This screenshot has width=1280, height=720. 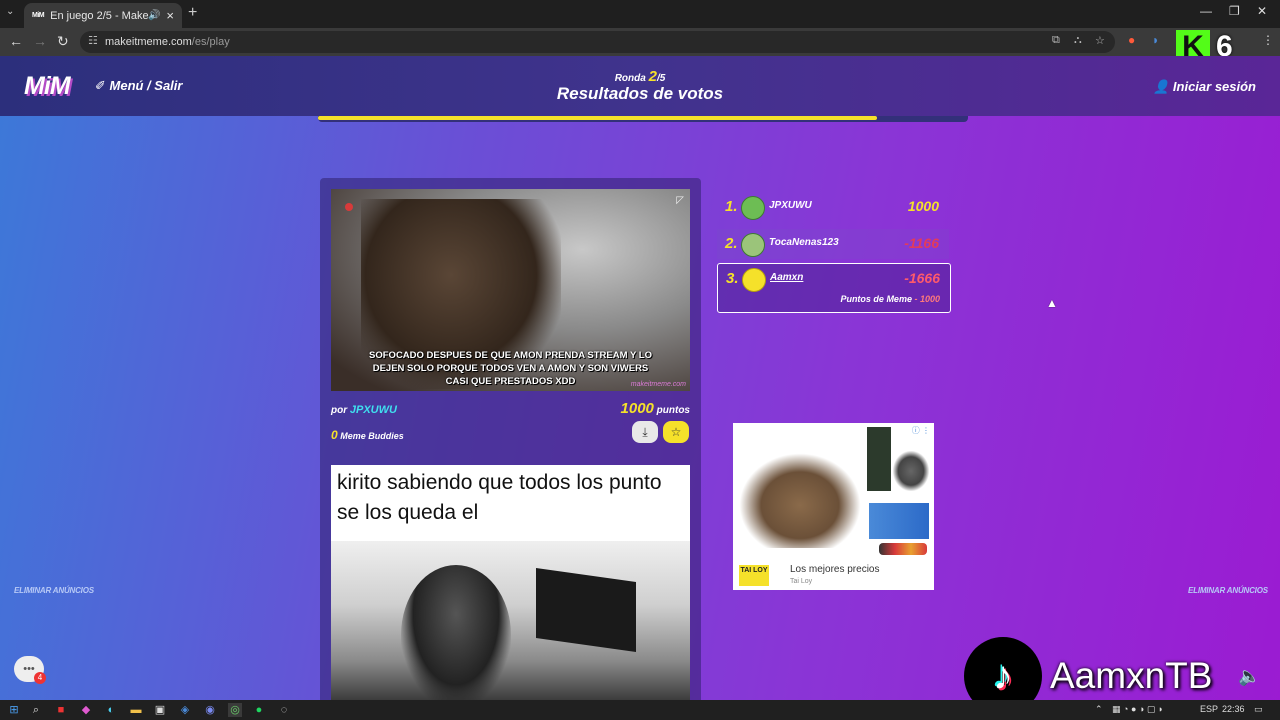 What do you see at coordinates (801, 581) in the screenshot?
I see `ad-advertiser: Tai Loy` at bounding box center [801, 581].